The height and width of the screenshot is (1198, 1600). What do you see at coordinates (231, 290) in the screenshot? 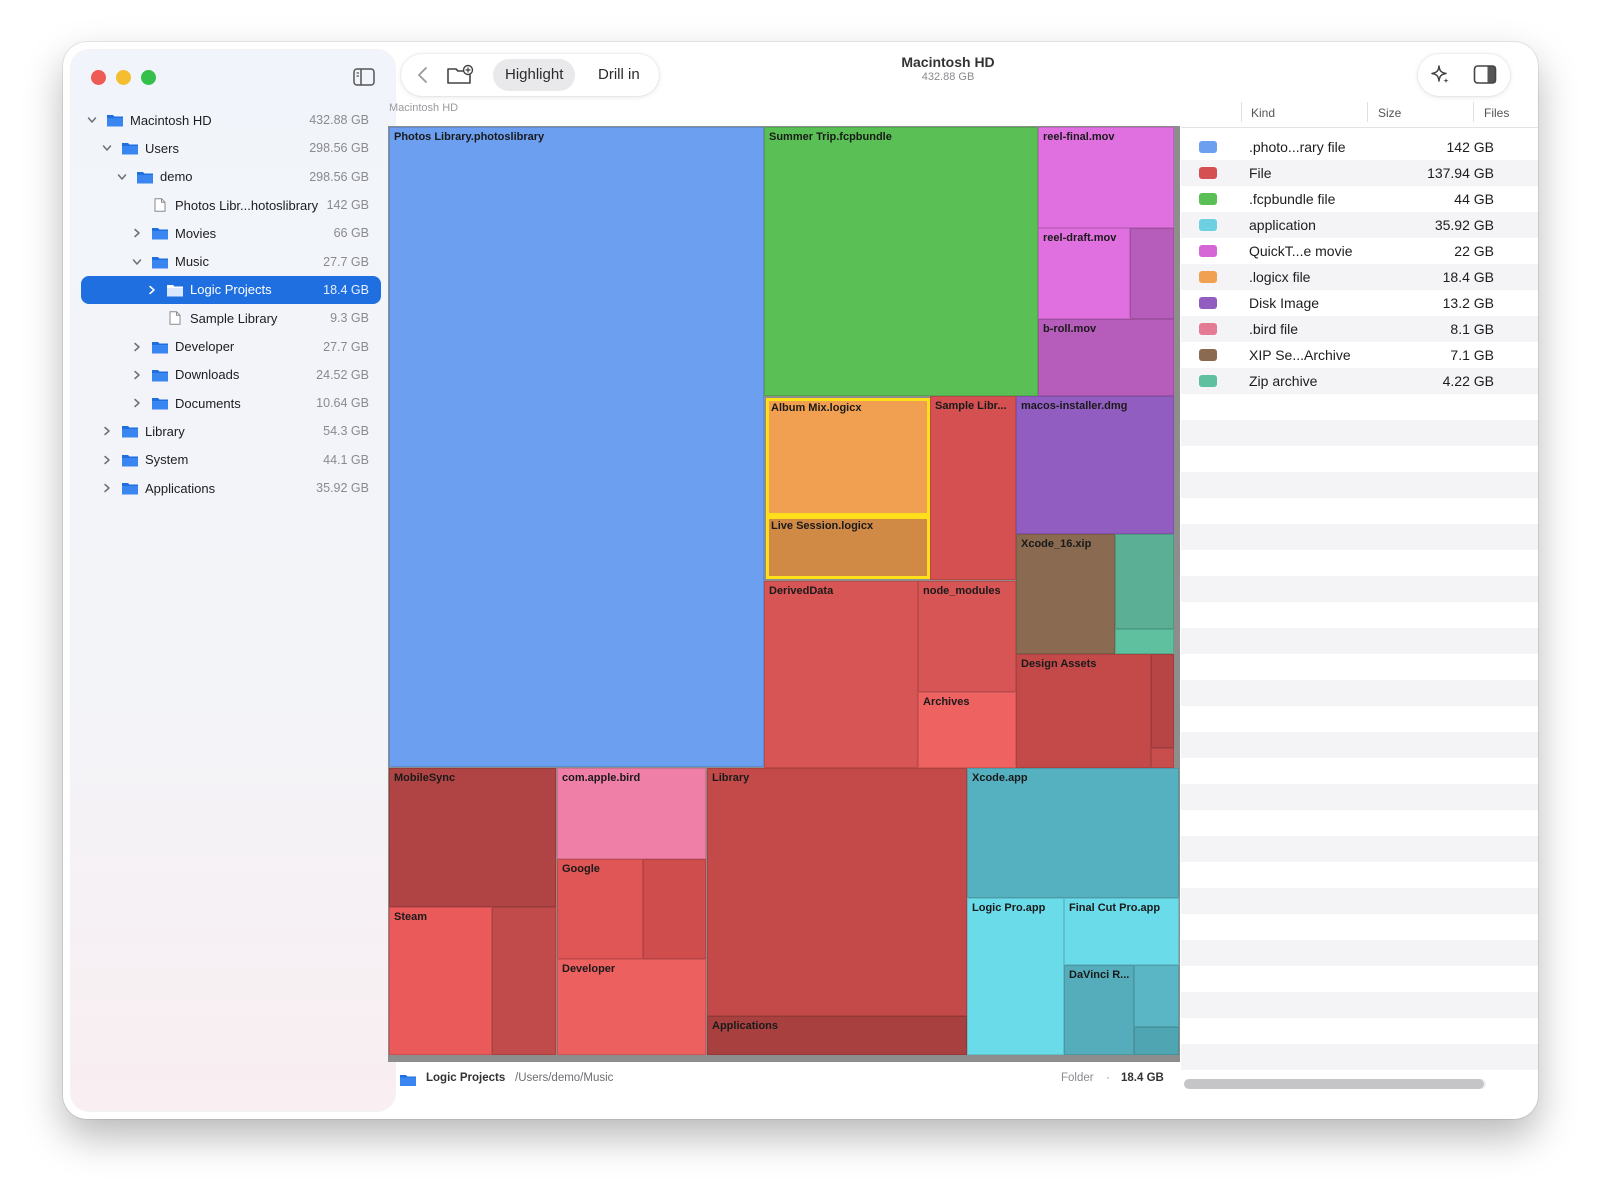
I see `sidebar-item: Logic Projects 18.4 GB` at bounding box center [231, 290].